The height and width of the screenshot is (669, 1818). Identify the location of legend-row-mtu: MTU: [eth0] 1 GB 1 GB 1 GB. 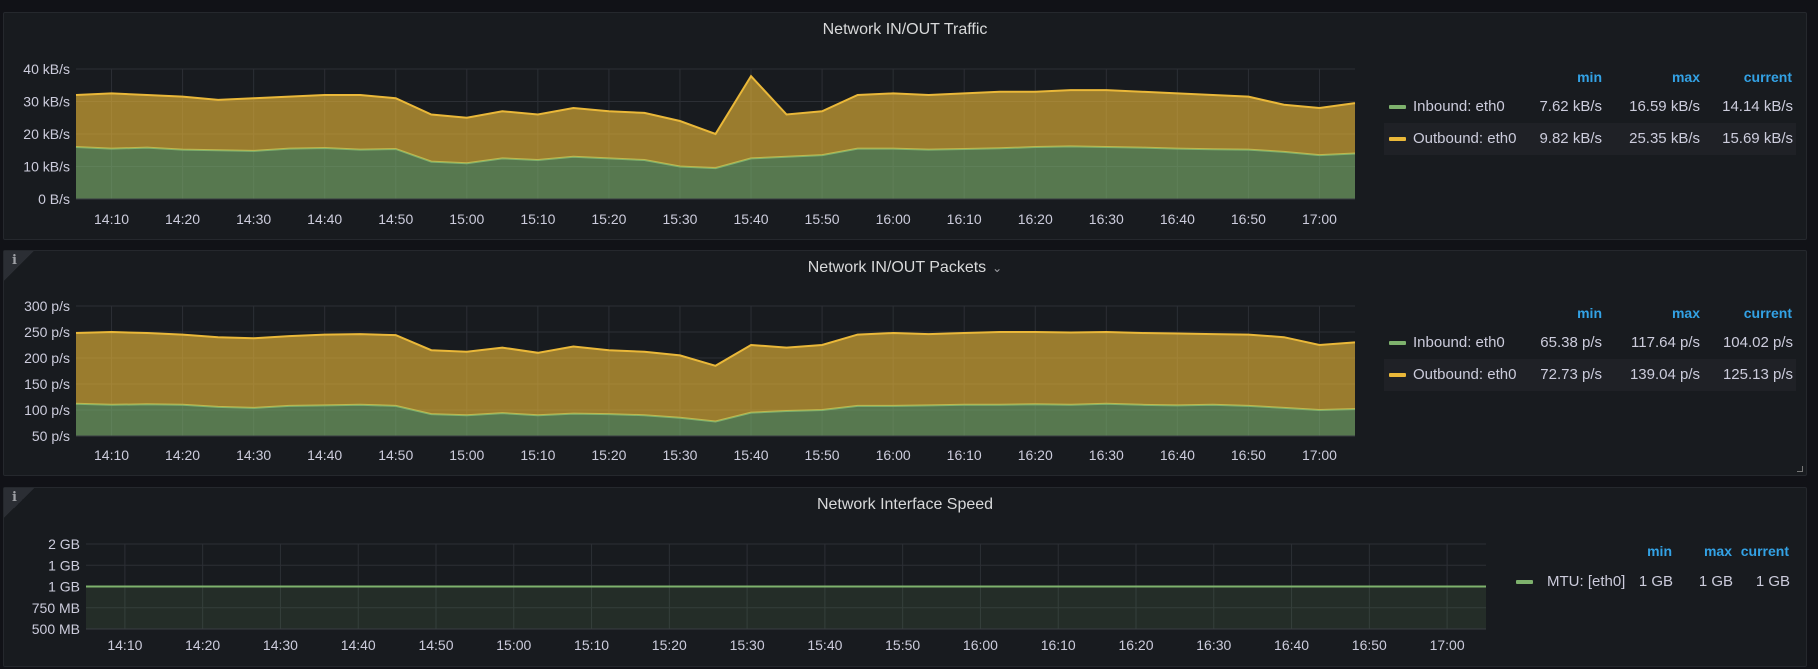
(1656, 582).